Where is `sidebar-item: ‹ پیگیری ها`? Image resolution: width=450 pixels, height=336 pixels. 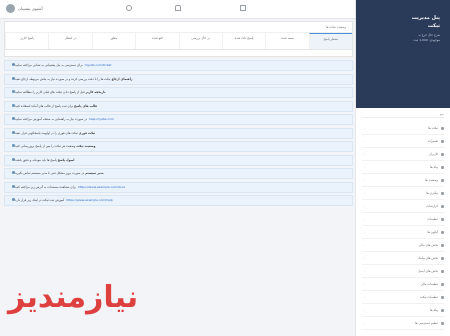
sidebar-item: ‹ پیگیری ها is located at coordinates (403, 193).